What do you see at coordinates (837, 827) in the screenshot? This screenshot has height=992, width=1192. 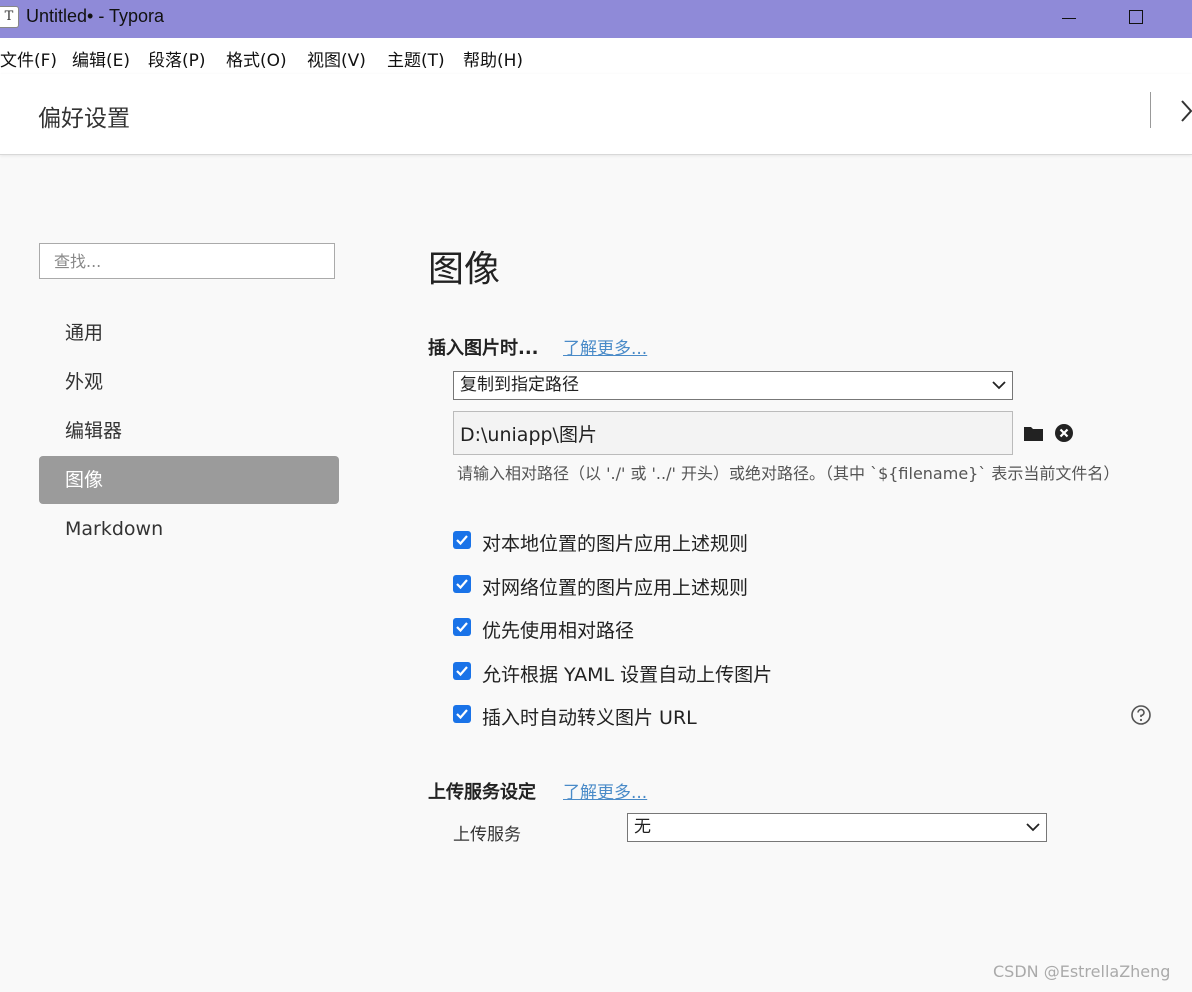 I see `upload-service-select: 无` at bounding box center [837, 827].